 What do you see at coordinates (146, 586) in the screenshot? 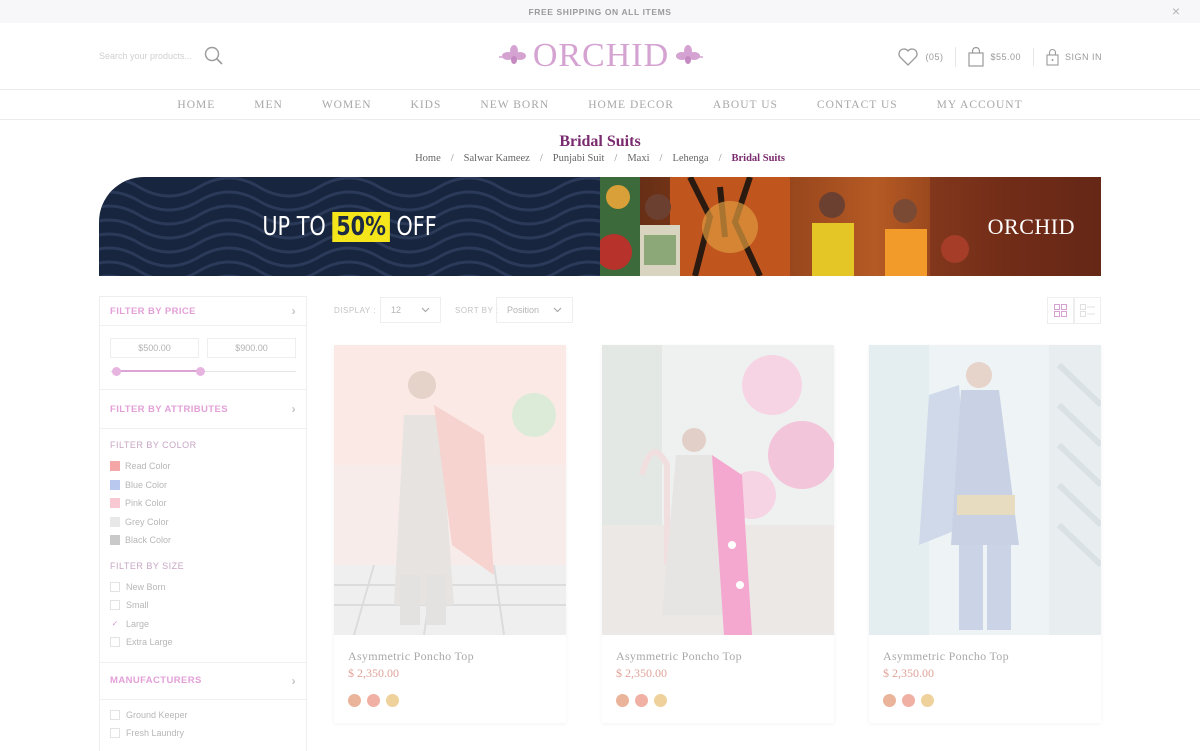
I see `size-label: New Born` at bounding box center [146, 586].